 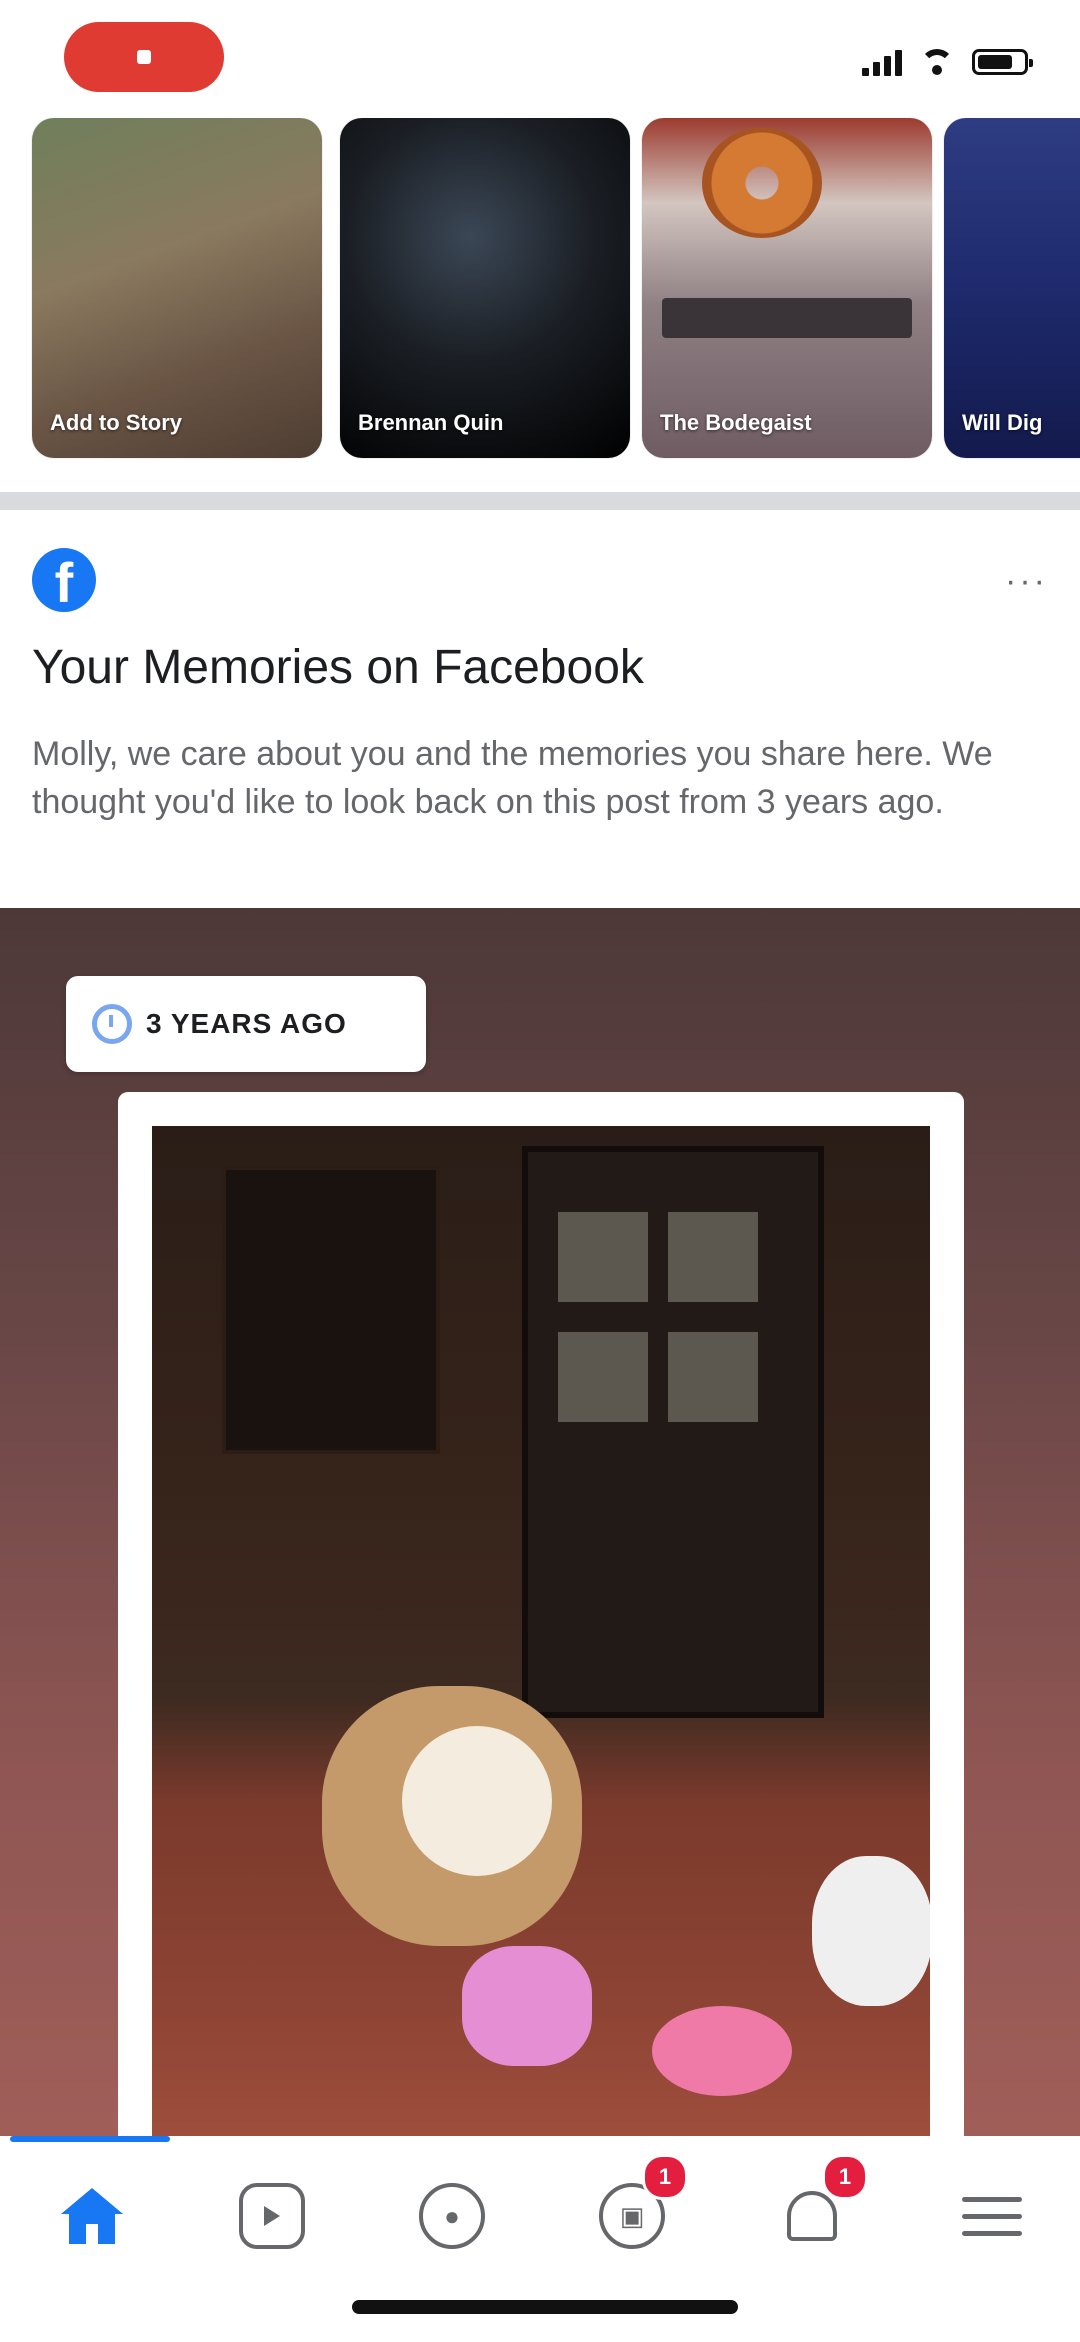 What do you see at coordinates (673, 1432) in the screenshot?
I see `window-image` at bounding box center [673, 1432].